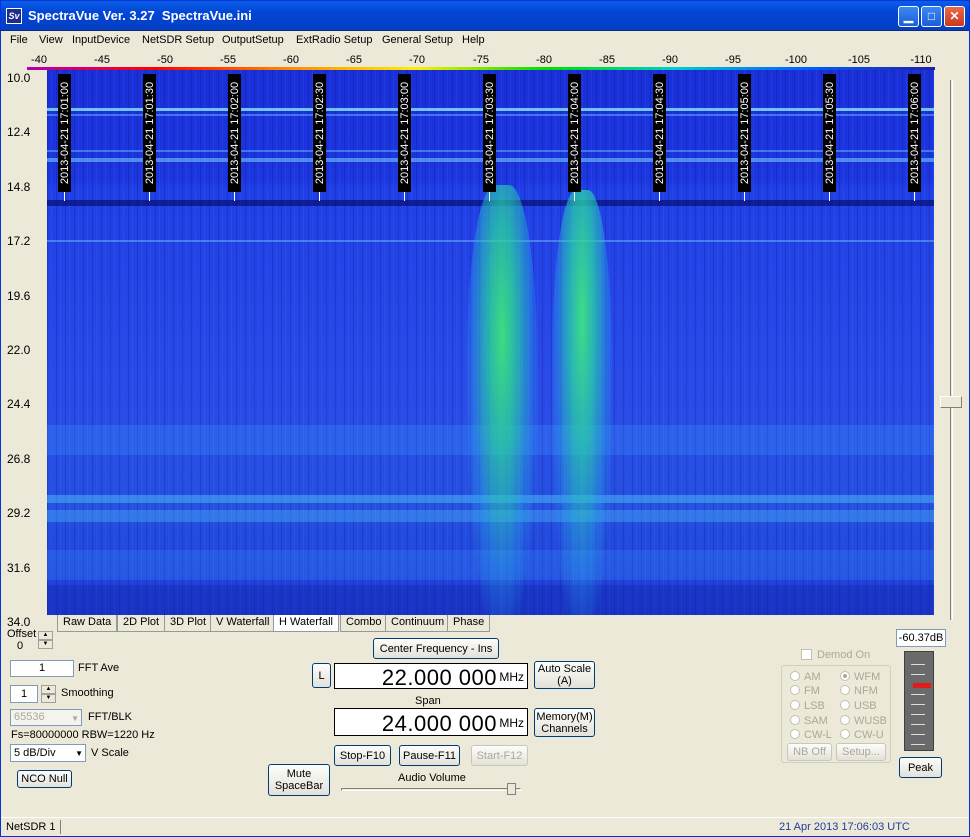 Image resolution: width=970 pixels, height=837 pixels. What do you see at coordinates (19, 458) in the screenshot?
I see `frequency-axis-label: 26.8` at bounding box center [19, 458].